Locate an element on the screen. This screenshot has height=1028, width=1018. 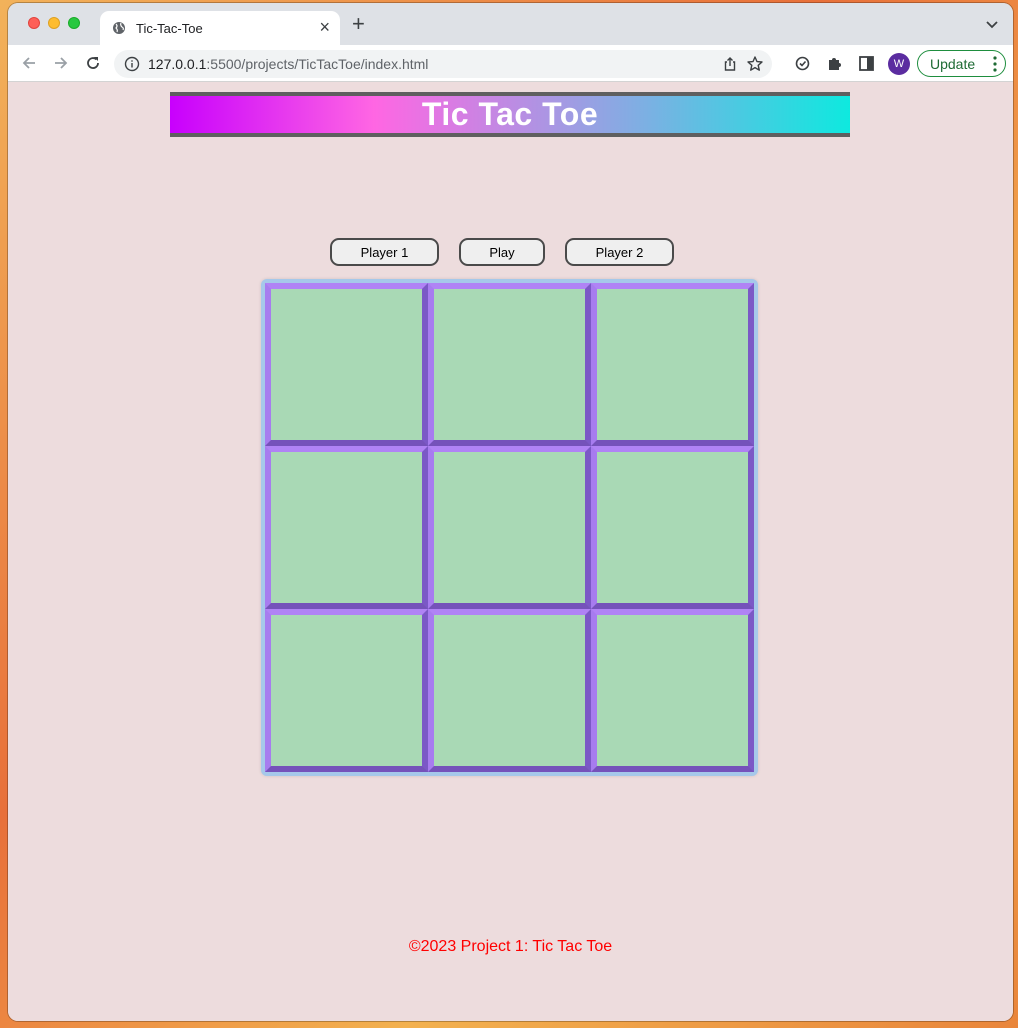
forward-icon is located at coordinates (61, 63).